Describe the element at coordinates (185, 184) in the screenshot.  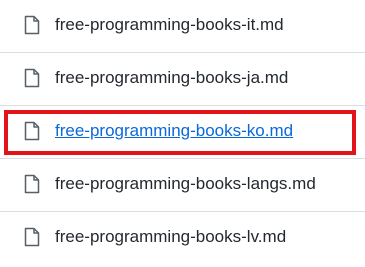
I see `file-link: free-programming-books-langs.md` at that location.